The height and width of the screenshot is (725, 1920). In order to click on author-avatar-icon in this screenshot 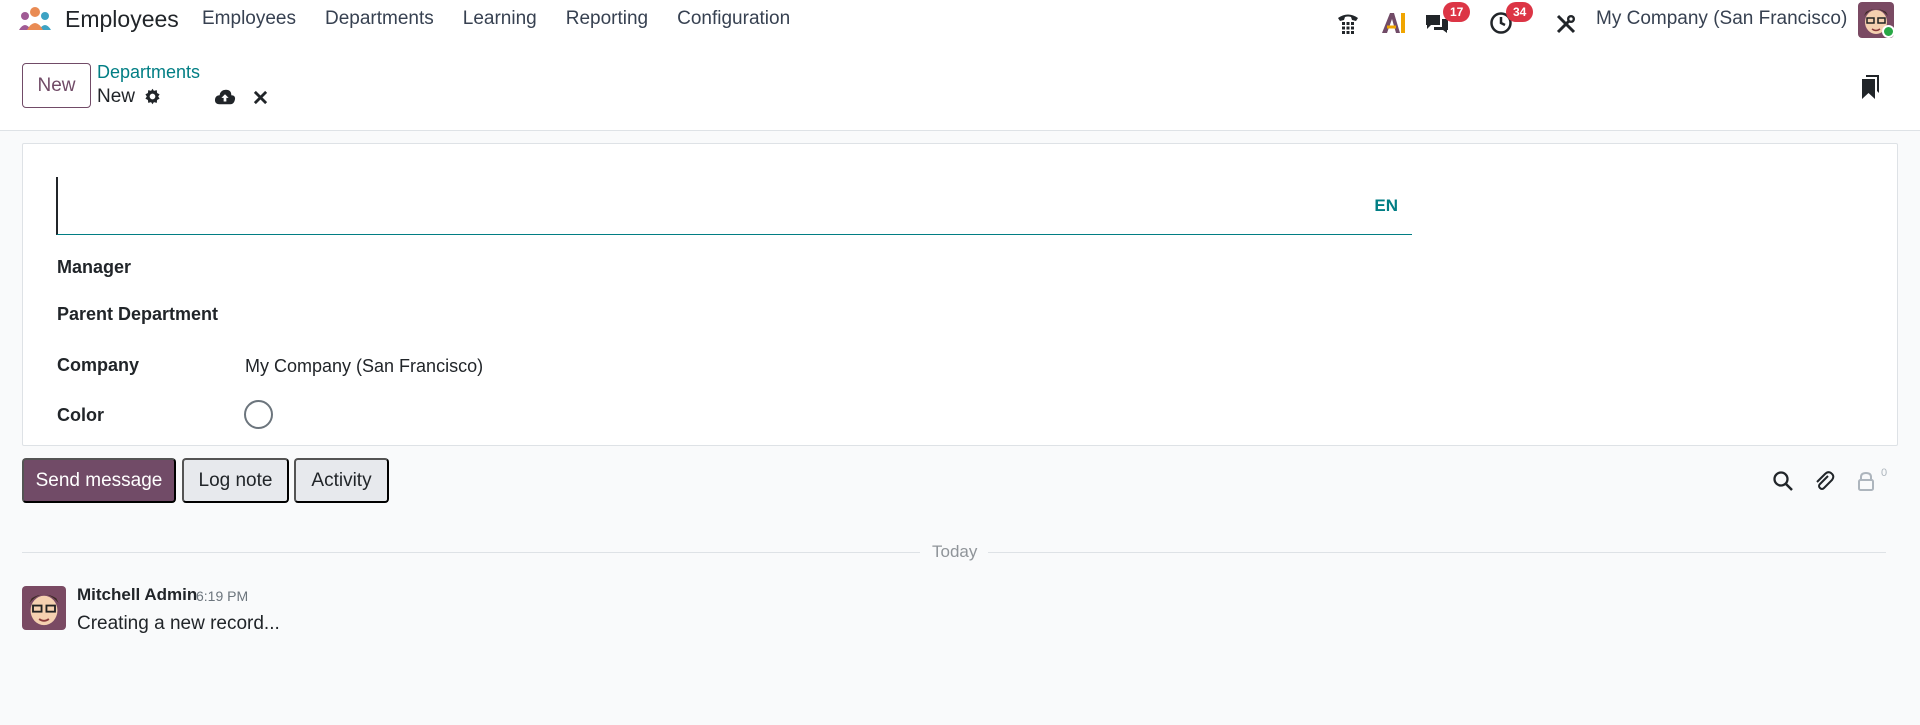, I will do `click(44, 608)`.